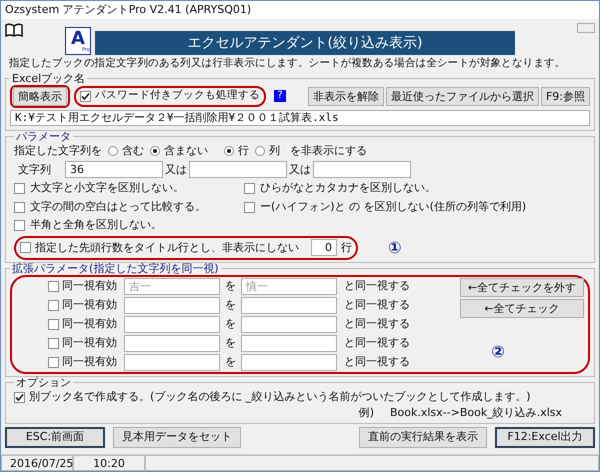 The image size is (600, 472). What do you see at coordinates (565, 96) in the screenshot?
I see `toolbar-button: F9:参照` at bounding box center [565, 96].